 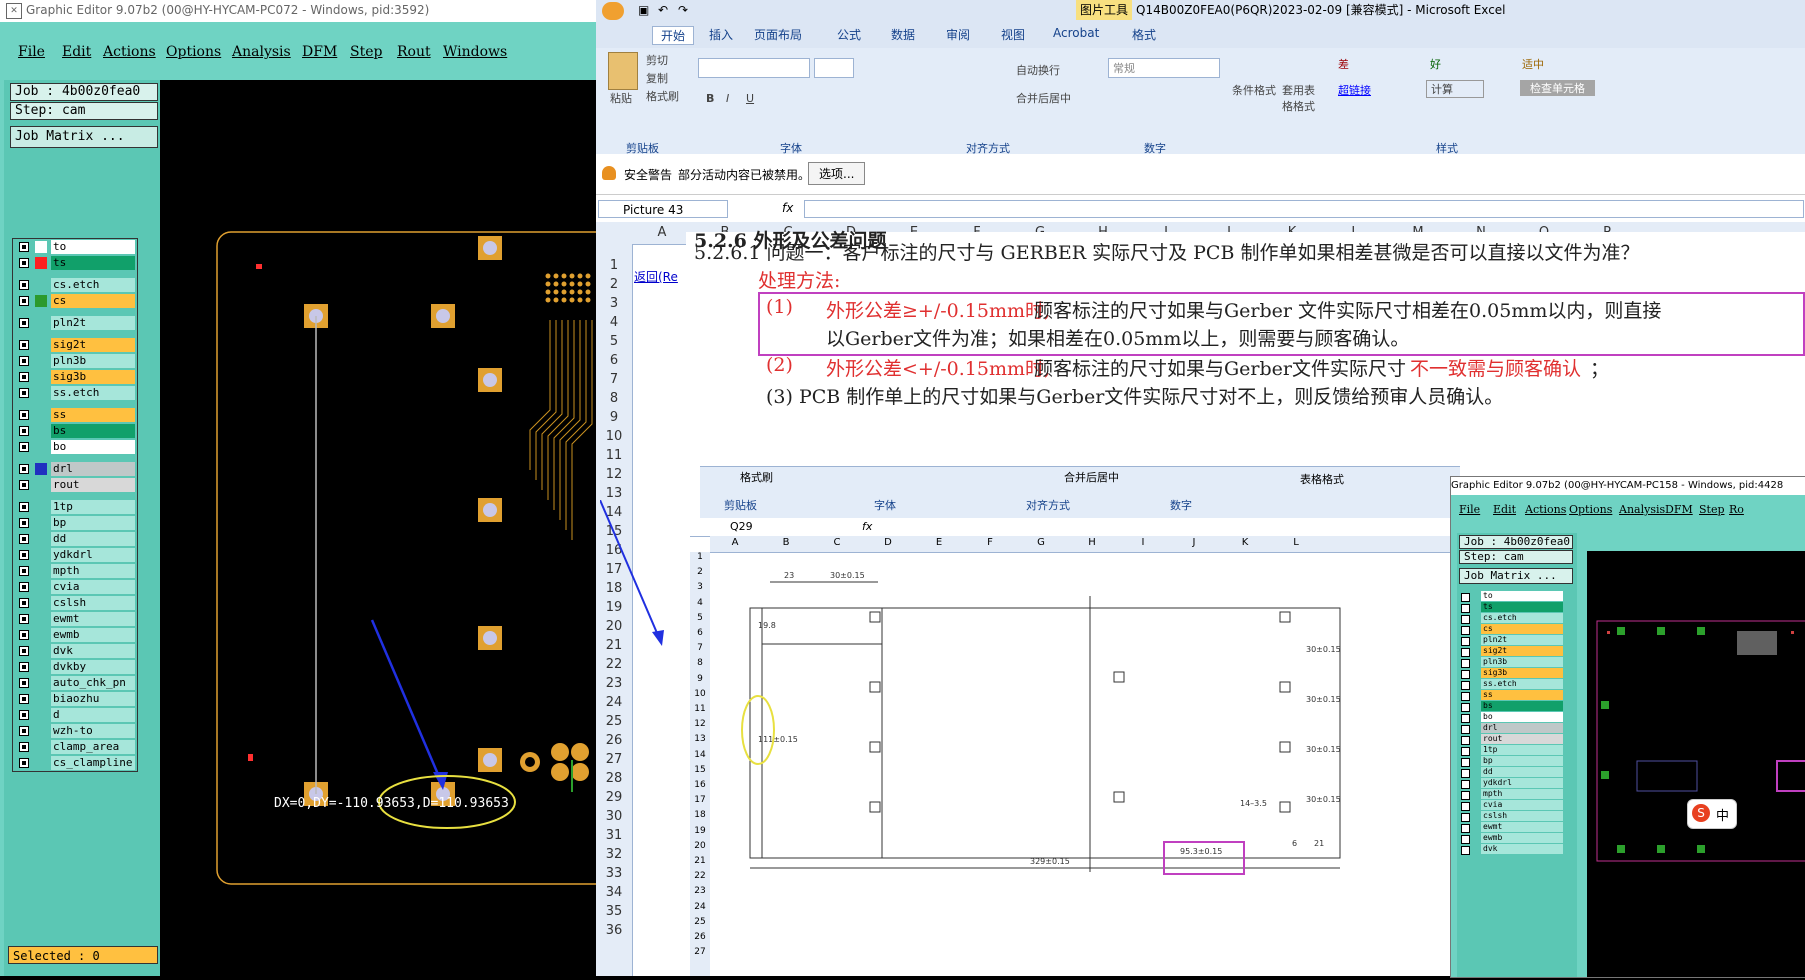 What do you see at coordinates (1522, 849) in the screenshot?
I see `layer-name-2: dvk` at bounding box center [1522, 849].